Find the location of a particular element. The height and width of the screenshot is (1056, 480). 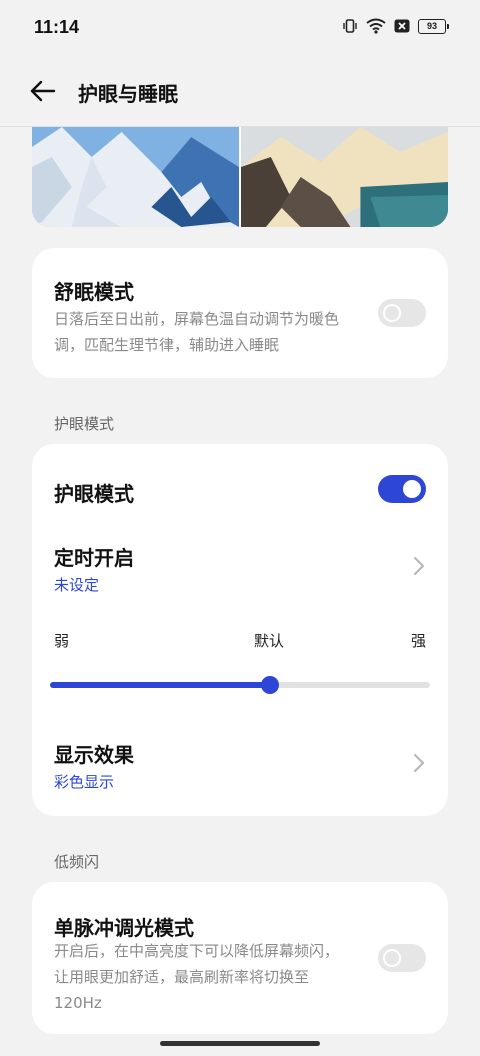

intensity-slider-thumb is located at coordinates (270, 685).